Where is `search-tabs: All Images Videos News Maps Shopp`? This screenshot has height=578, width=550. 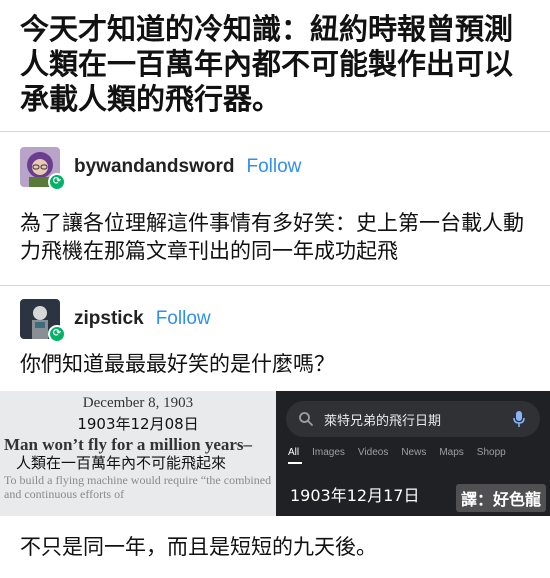 search-tabs: All Images Videos News Maps Shopp is located at coordinates (397, 452).